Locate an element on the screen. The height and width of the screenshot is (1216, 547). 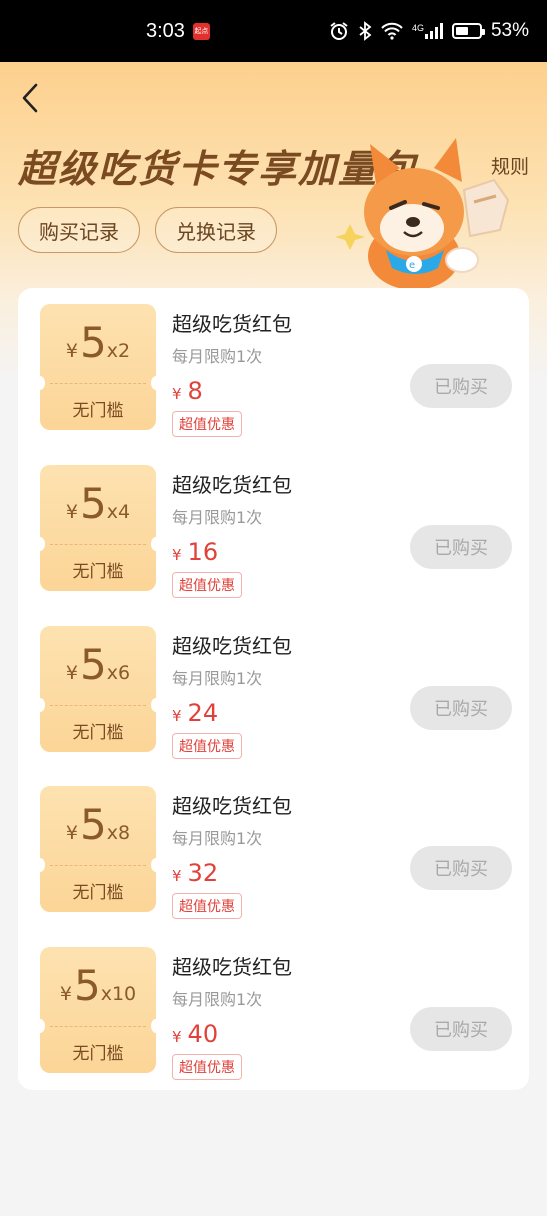
package-price: ¥ 40 is located at coordinates (232, 1034).